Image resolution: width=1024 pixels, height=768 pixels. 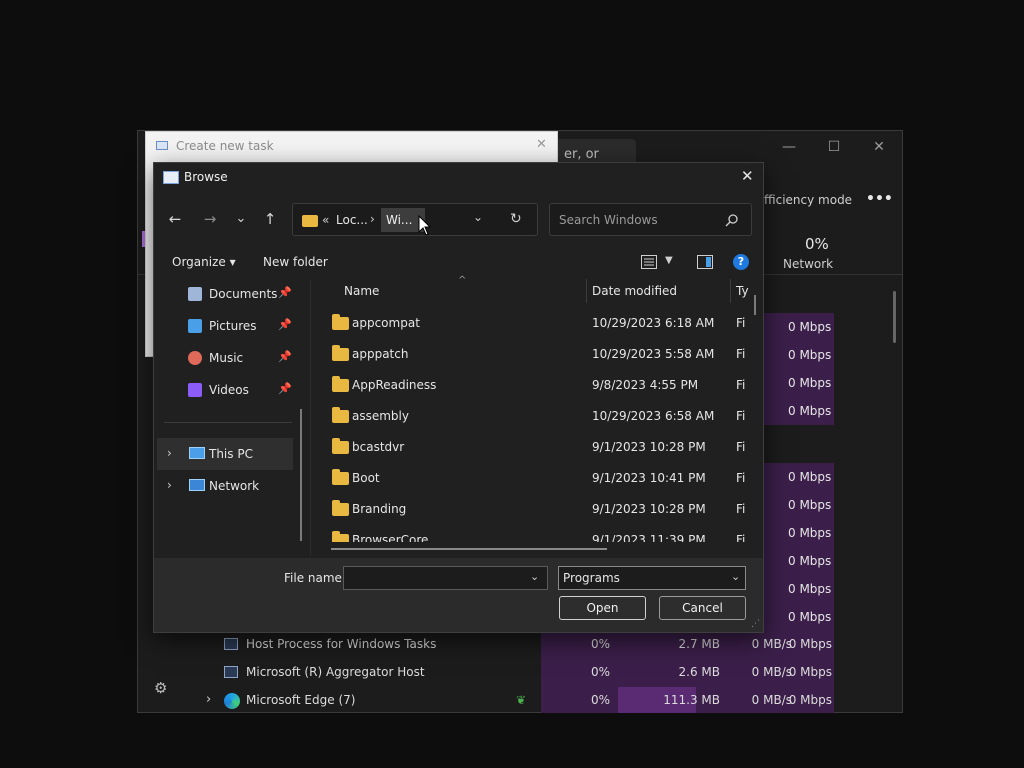 I want to click on forward-button: →, so click(x=210, y=219).